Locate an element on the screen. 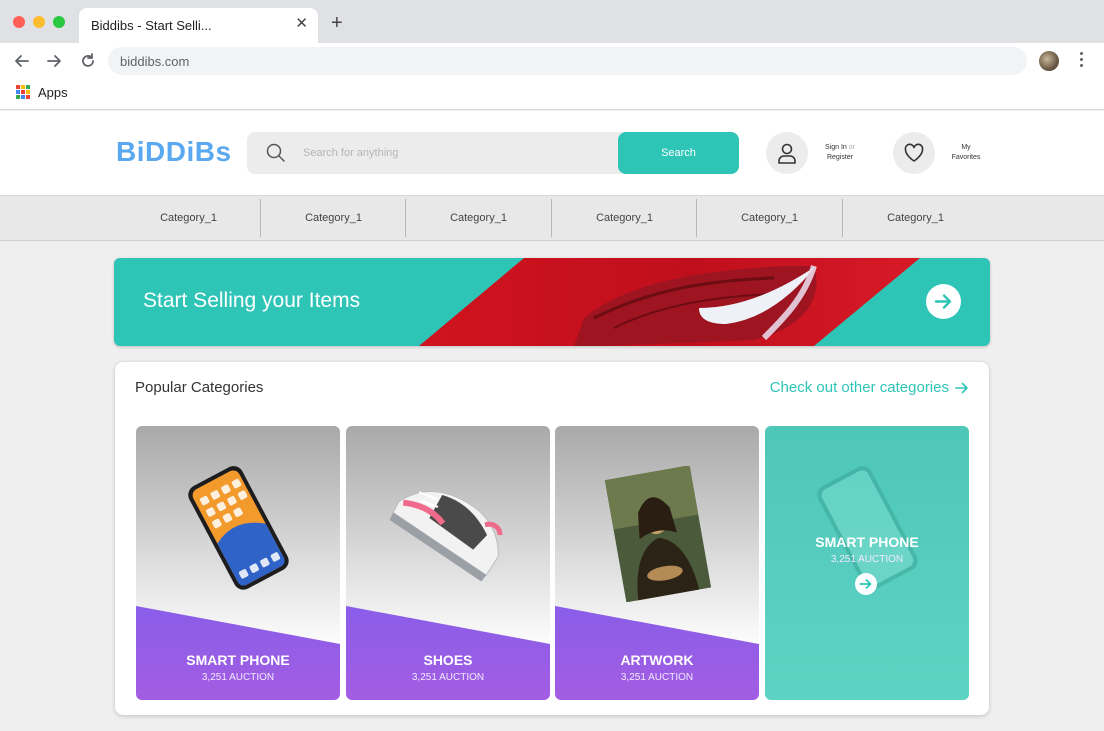  section-title: Popular Categories is located at coordinates (199, 387).